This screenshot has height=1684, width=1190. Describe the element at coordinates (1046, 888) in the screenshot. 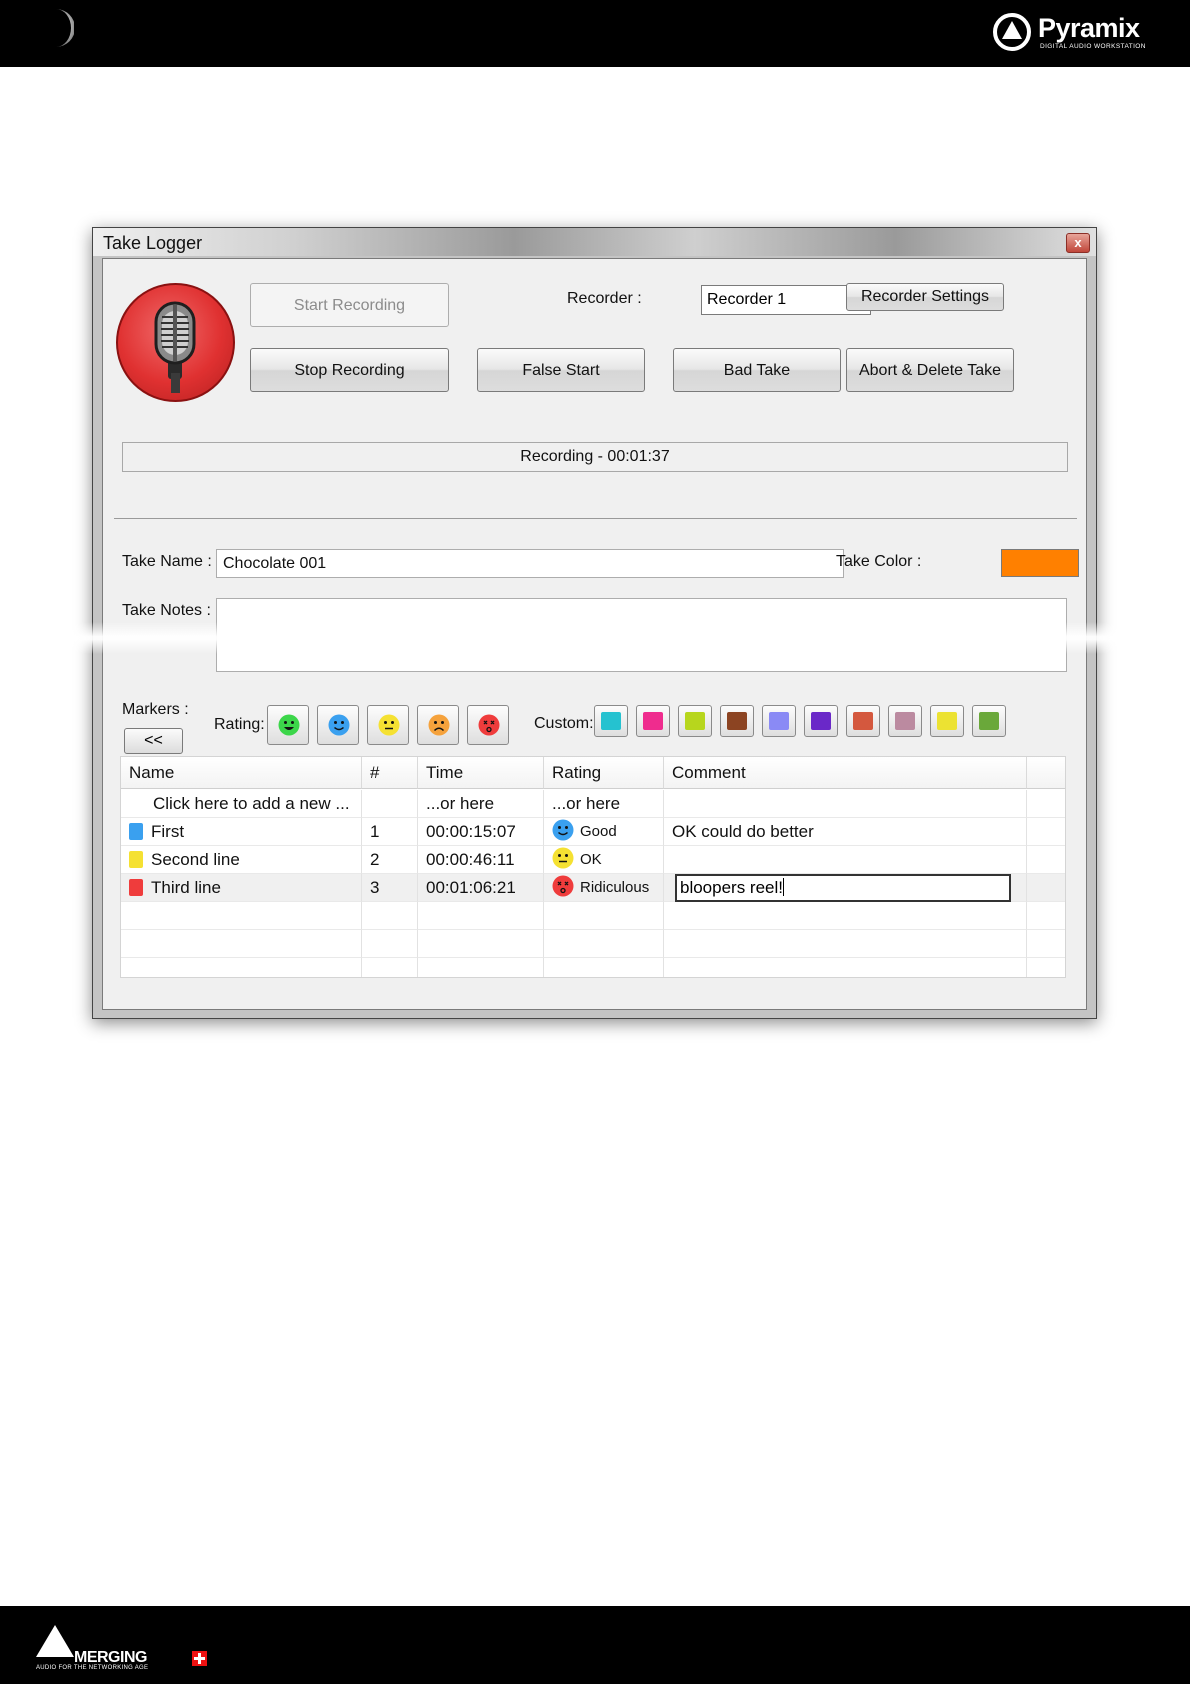

I see `table-row-spacer-cell` at that location.